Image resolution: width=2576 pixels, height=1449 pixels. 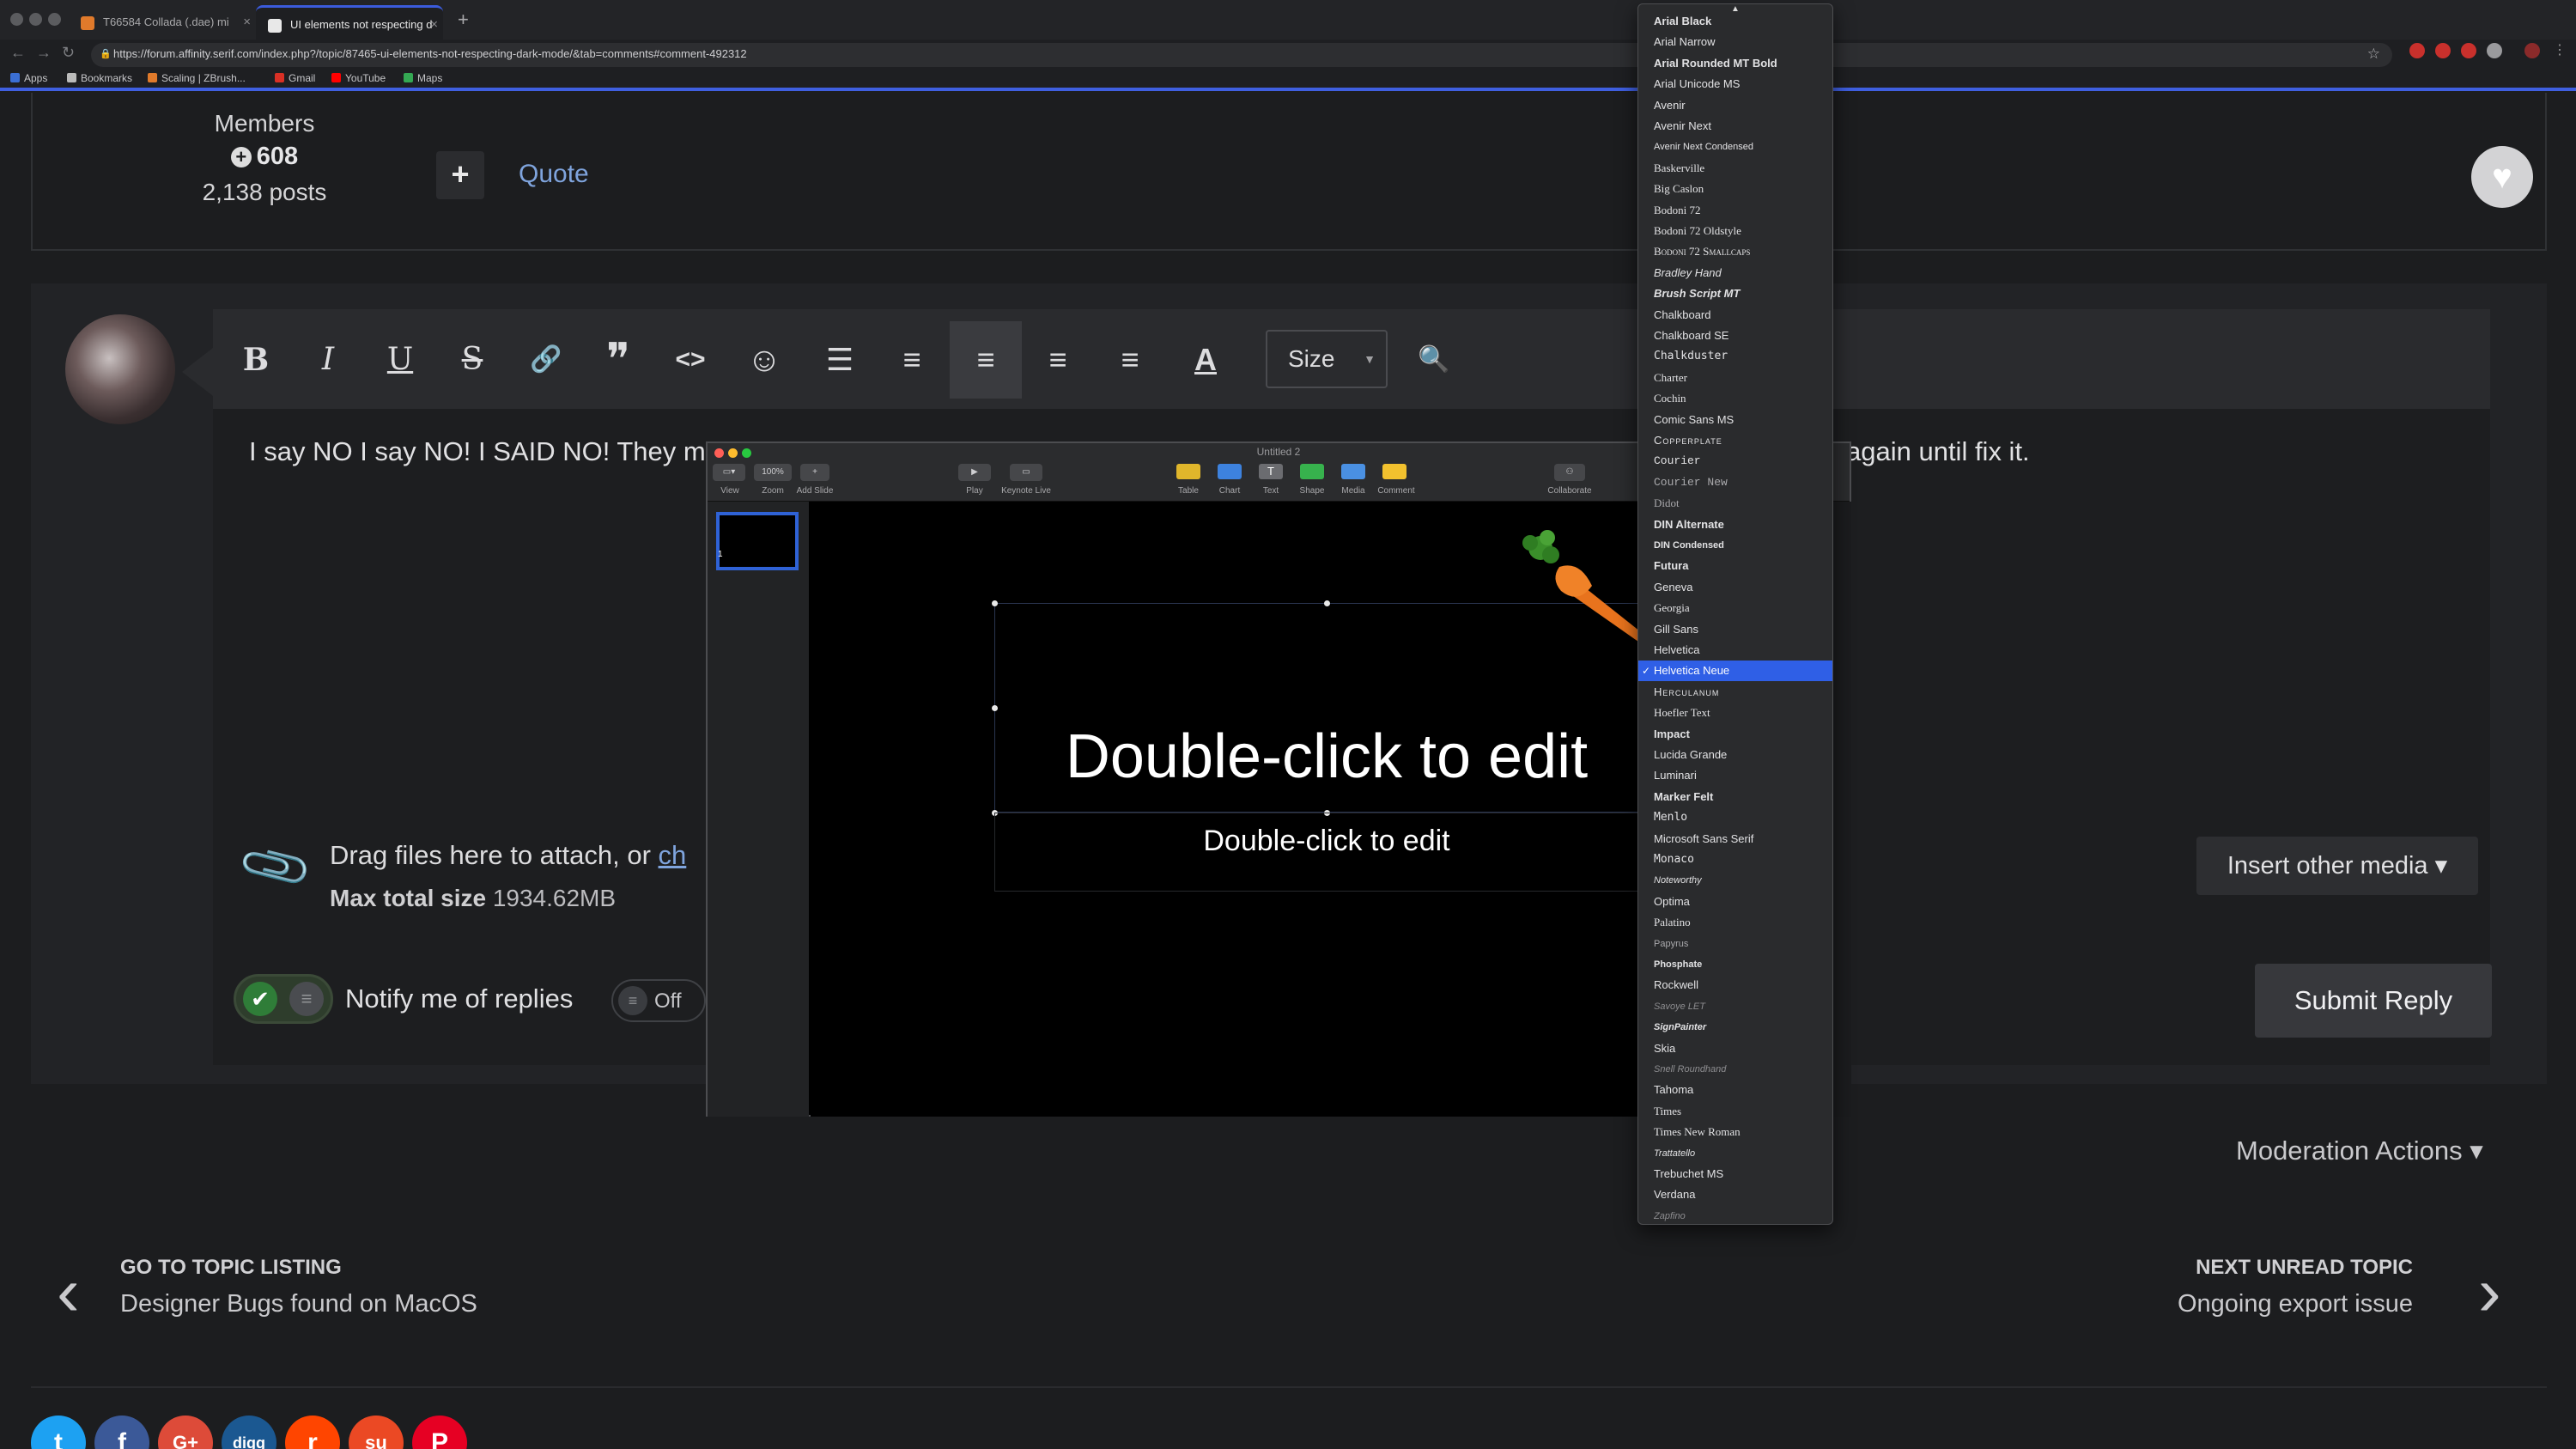 I want to click on font-menu-item: Savoye LET, so click(x=1740, y=1006).